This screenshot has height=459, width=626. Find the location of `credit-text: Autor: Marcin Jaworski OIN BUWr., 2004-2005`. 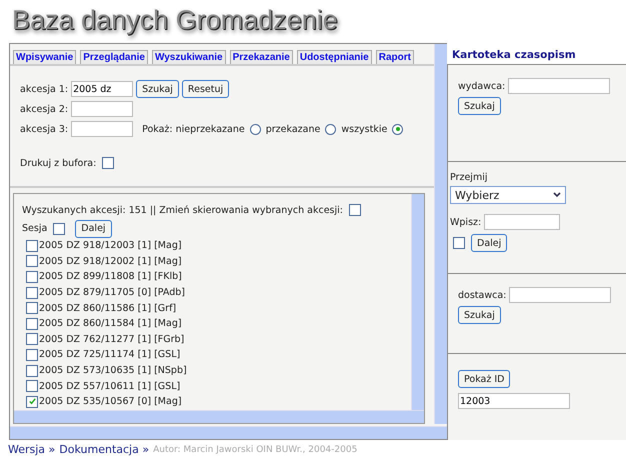

credit-text: Autor: Marcin Jaworski OIN BUWr., 2004-2005 is located at coordinates (255, 449).